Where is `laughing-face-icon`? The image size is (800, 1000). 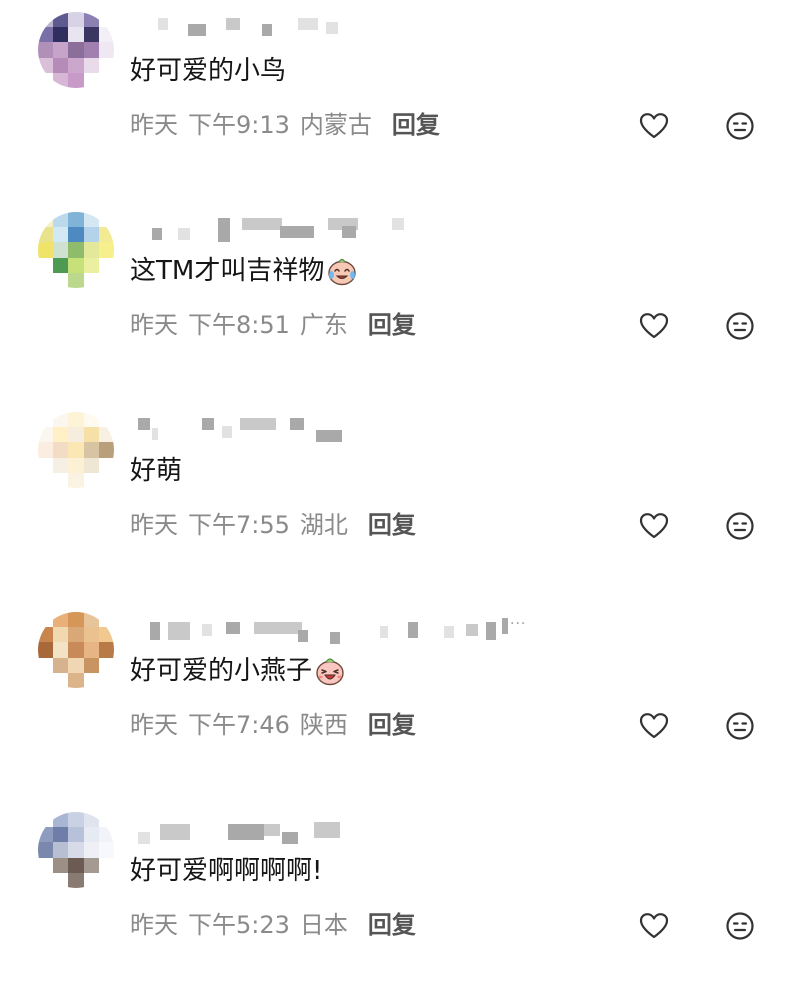
laughing-face-icon is located at coordinates (330, 672).